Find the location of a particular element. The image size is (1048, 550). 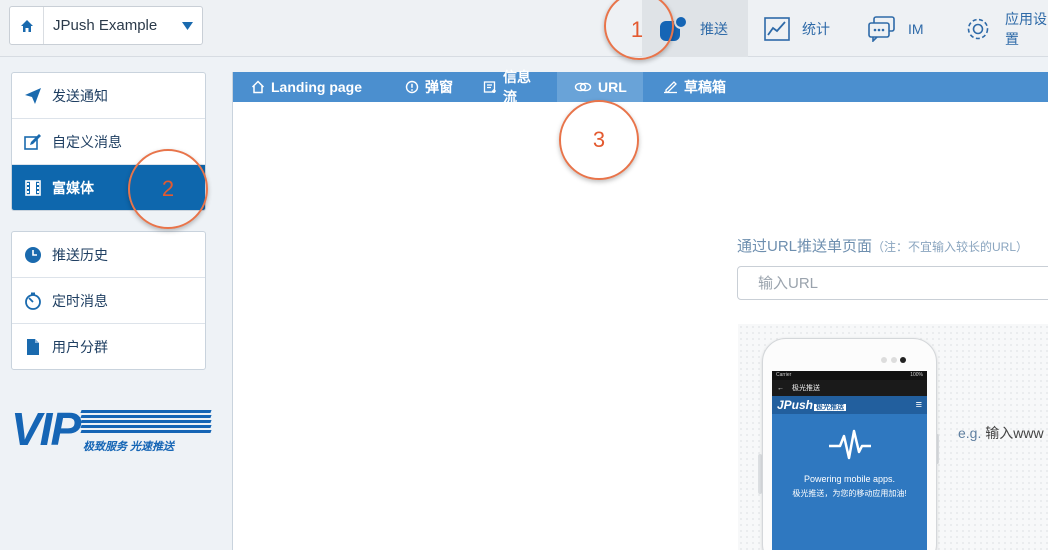

document-icon is located at coordinates (33, 347).